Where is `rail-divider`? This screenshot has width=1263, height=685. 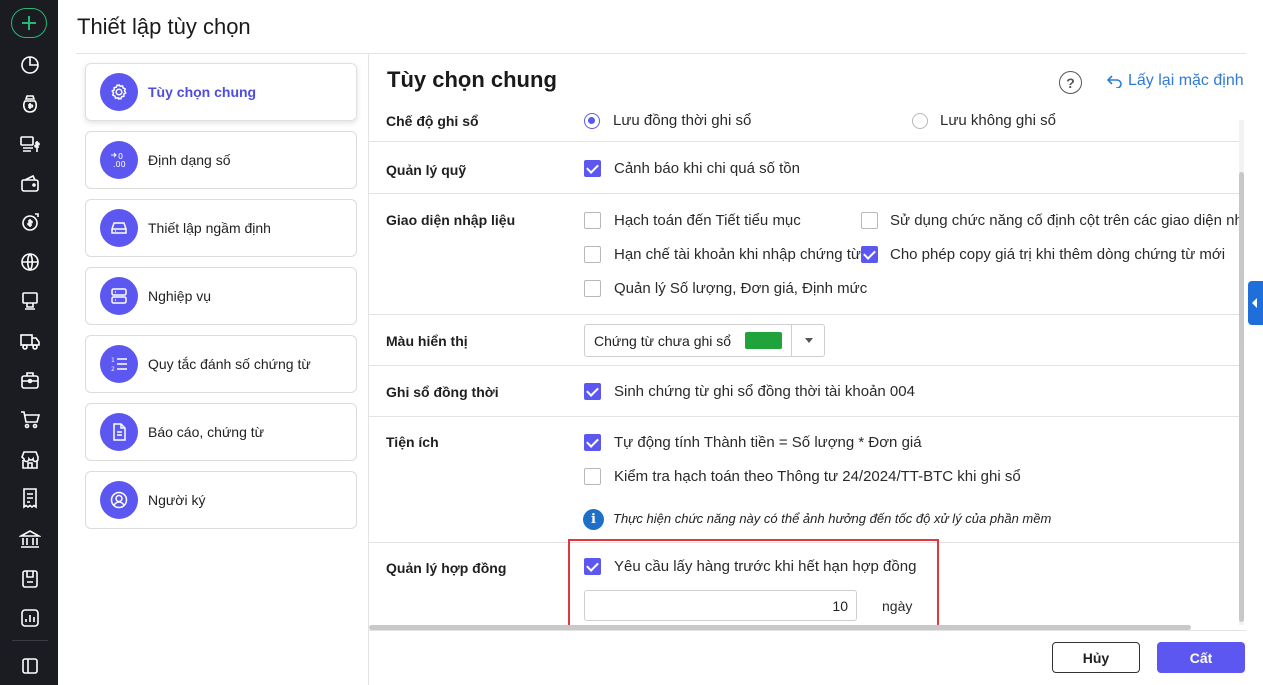
rail-divider is located at coordinates (30, 640).